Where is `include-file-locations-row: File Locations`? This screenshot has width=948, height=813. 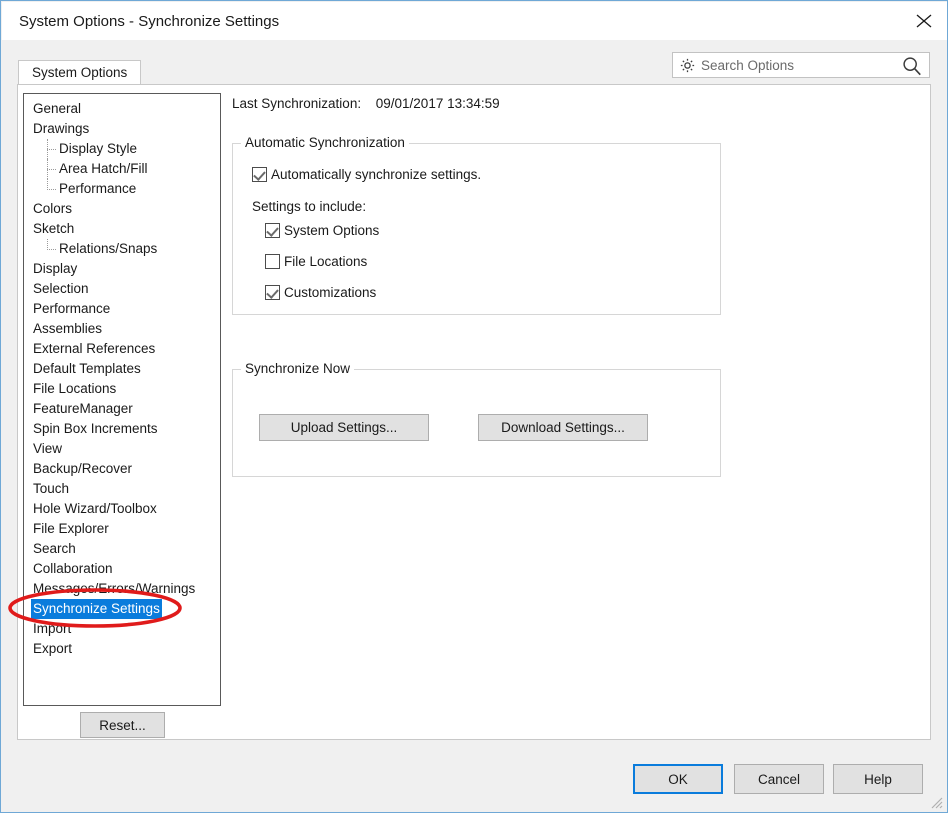 include-file-locations-row: File Locations is located at coordinates (316, 261).